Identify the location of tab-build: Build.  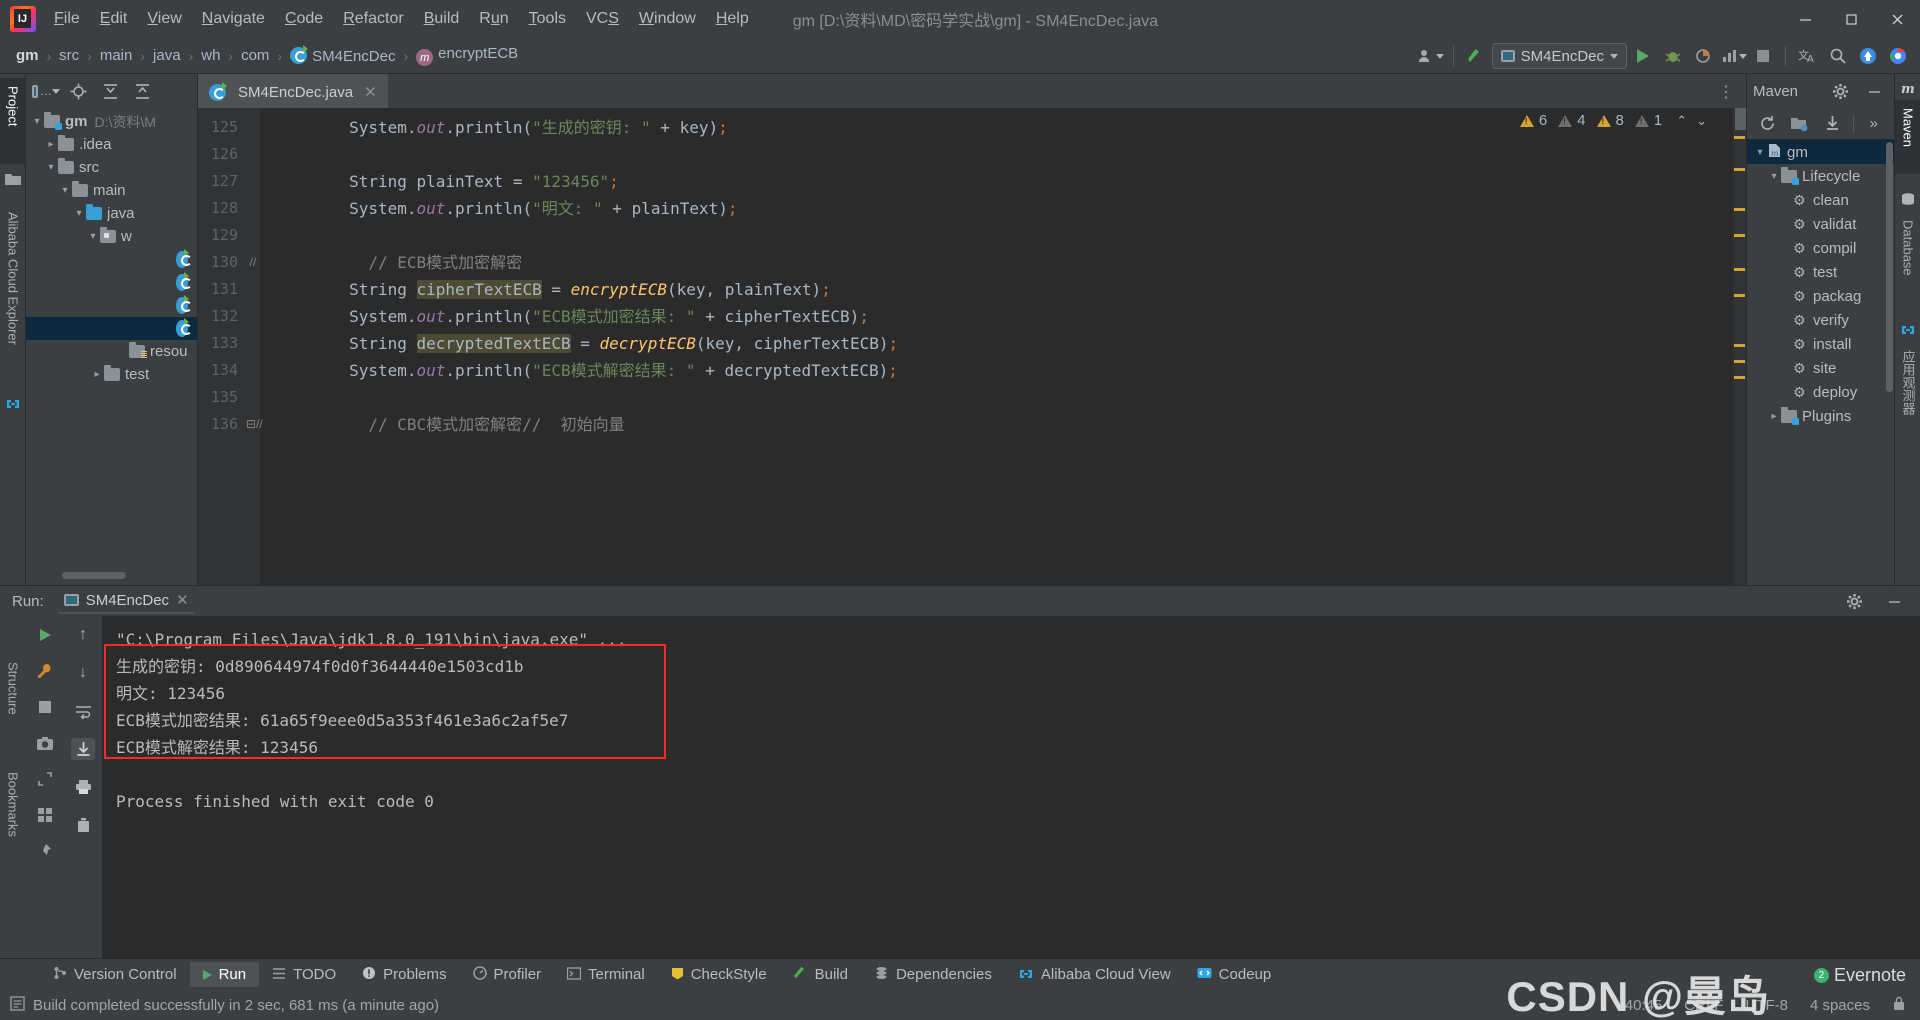
(820, 975).